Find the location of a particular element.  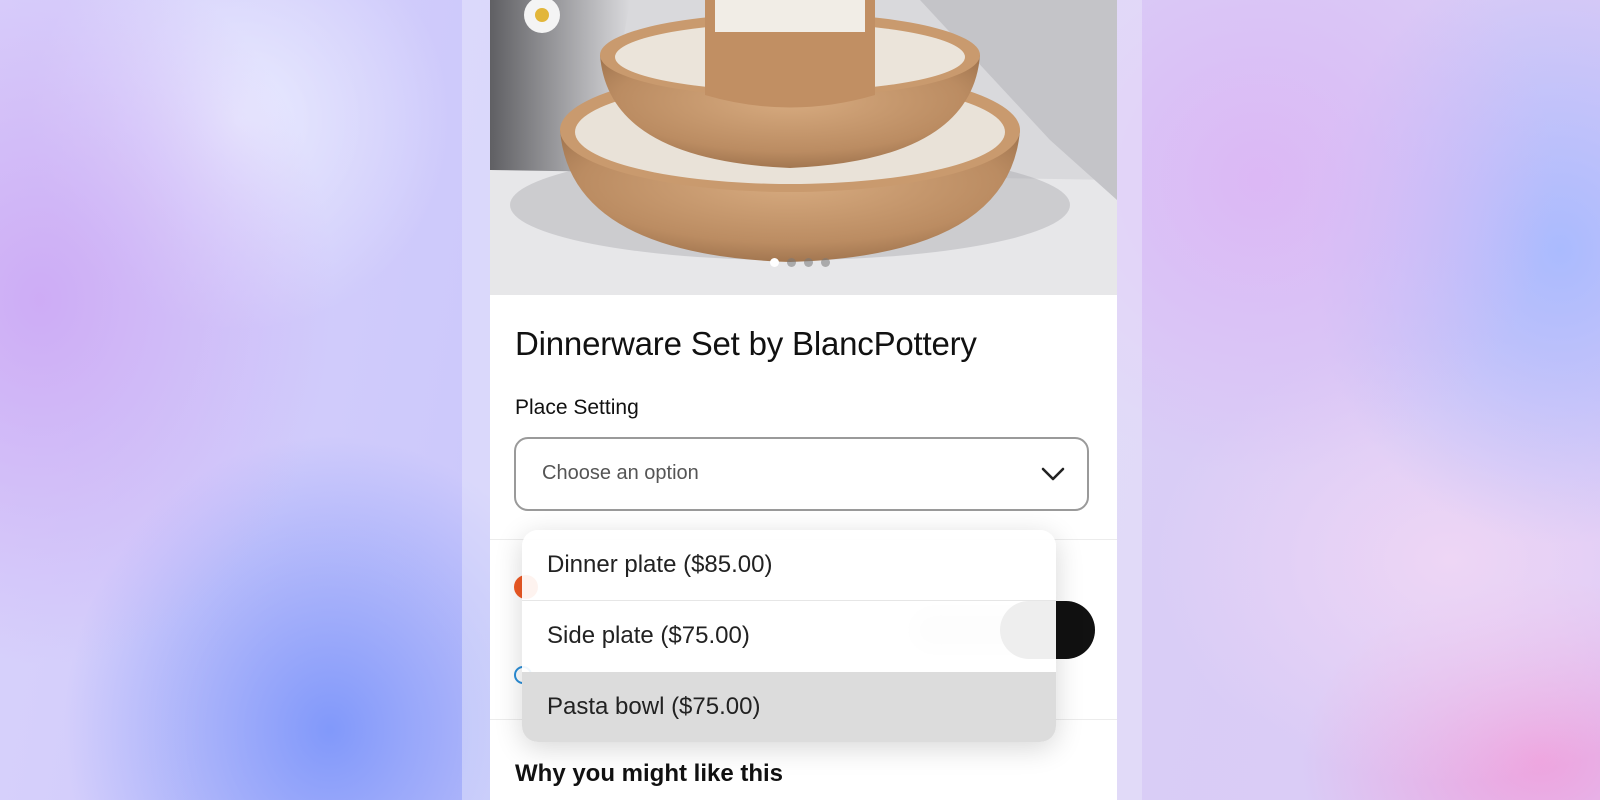

bowls-illustration is located at coordinates (803, 147).